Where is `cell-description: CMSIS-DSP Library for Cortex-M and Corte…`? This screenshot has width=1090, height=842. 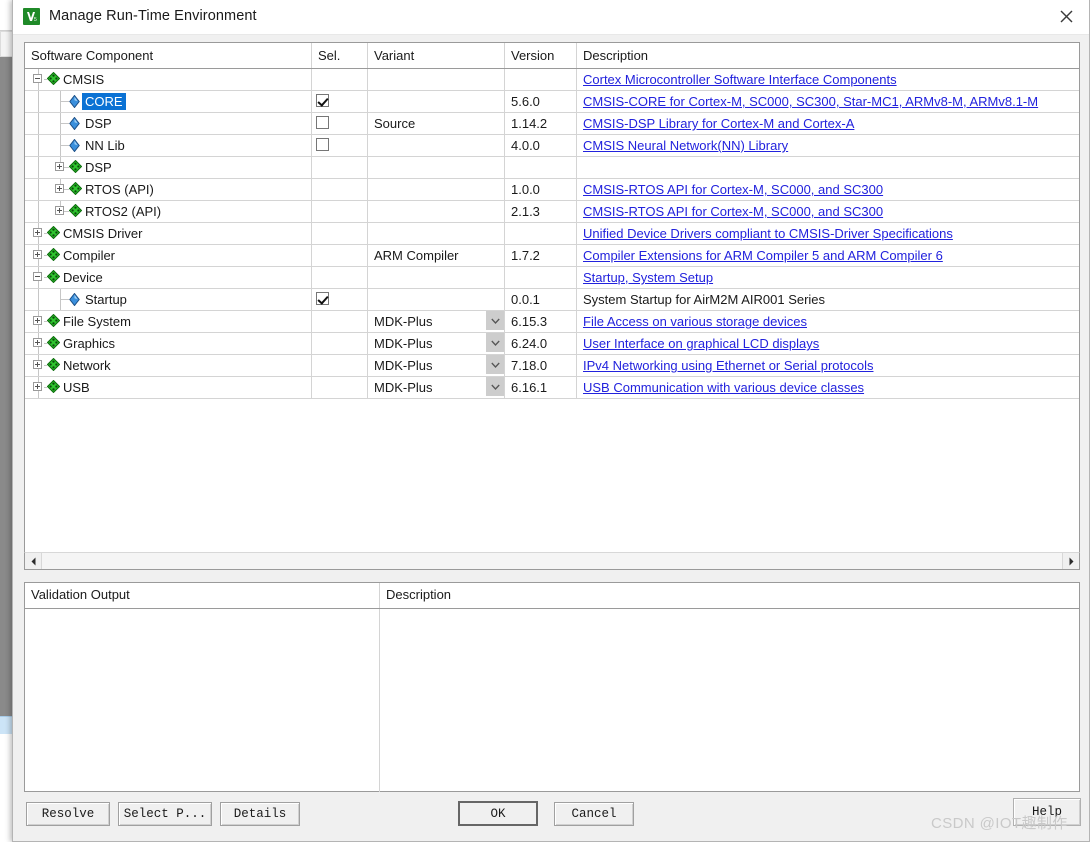 cell-description: CMSIS-DSP Library for Cortex-M and Corte… is located at coordinates (827, 123).